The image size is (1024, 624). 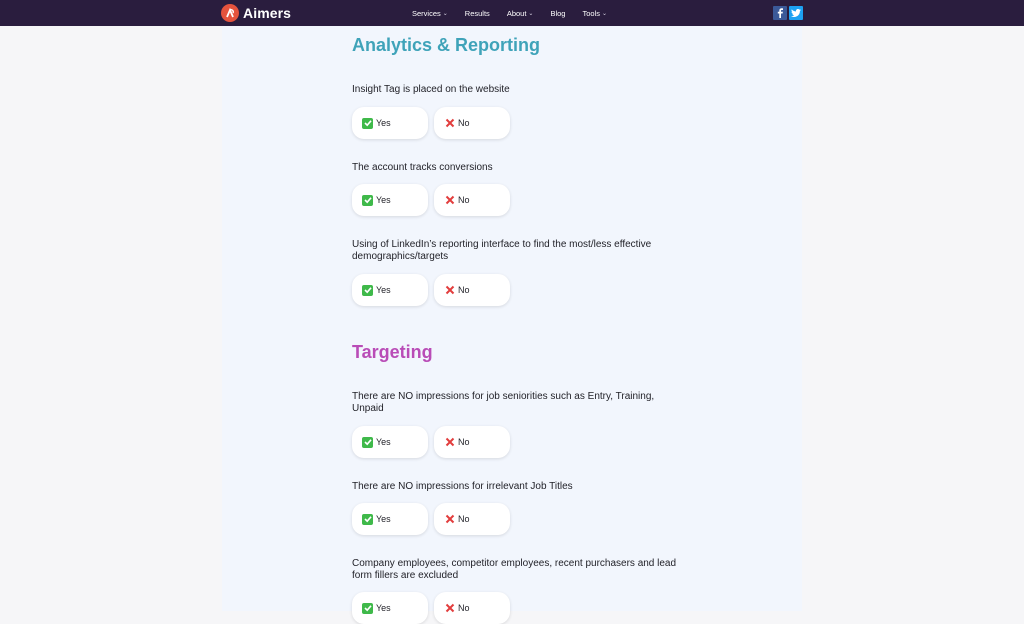 What do you see at coordinates (446, 45) in the screenshot?
I see `section-title-analytics: Analytics & Reporting` at bounding box center [446, 45].